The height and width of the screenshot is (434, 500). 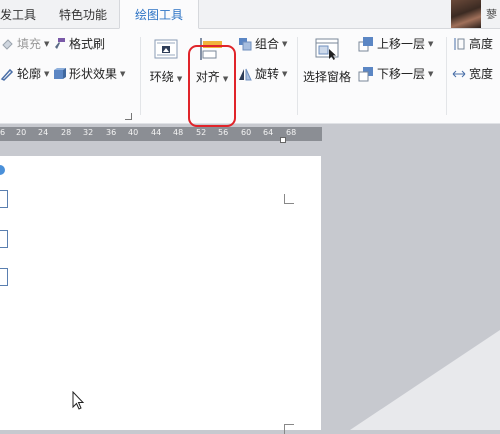 What do you see at coordinates (291, 132) in the screenshot?
I see `ruler-mark: 68` at bounding box center [291, 132].